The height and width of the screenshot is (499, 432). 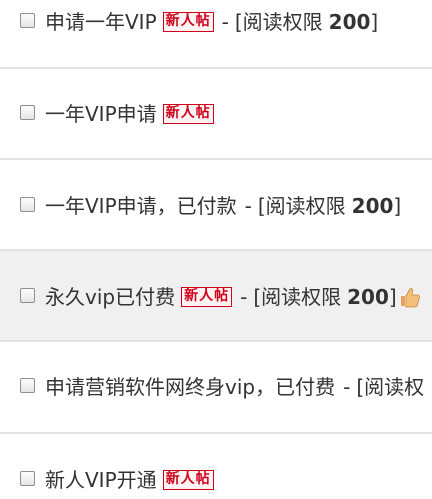 What do you see at coordinates (101, 22) in the screenshot?
I see `thread-title: 申请一年VIP` at bounding box center [101, 22].